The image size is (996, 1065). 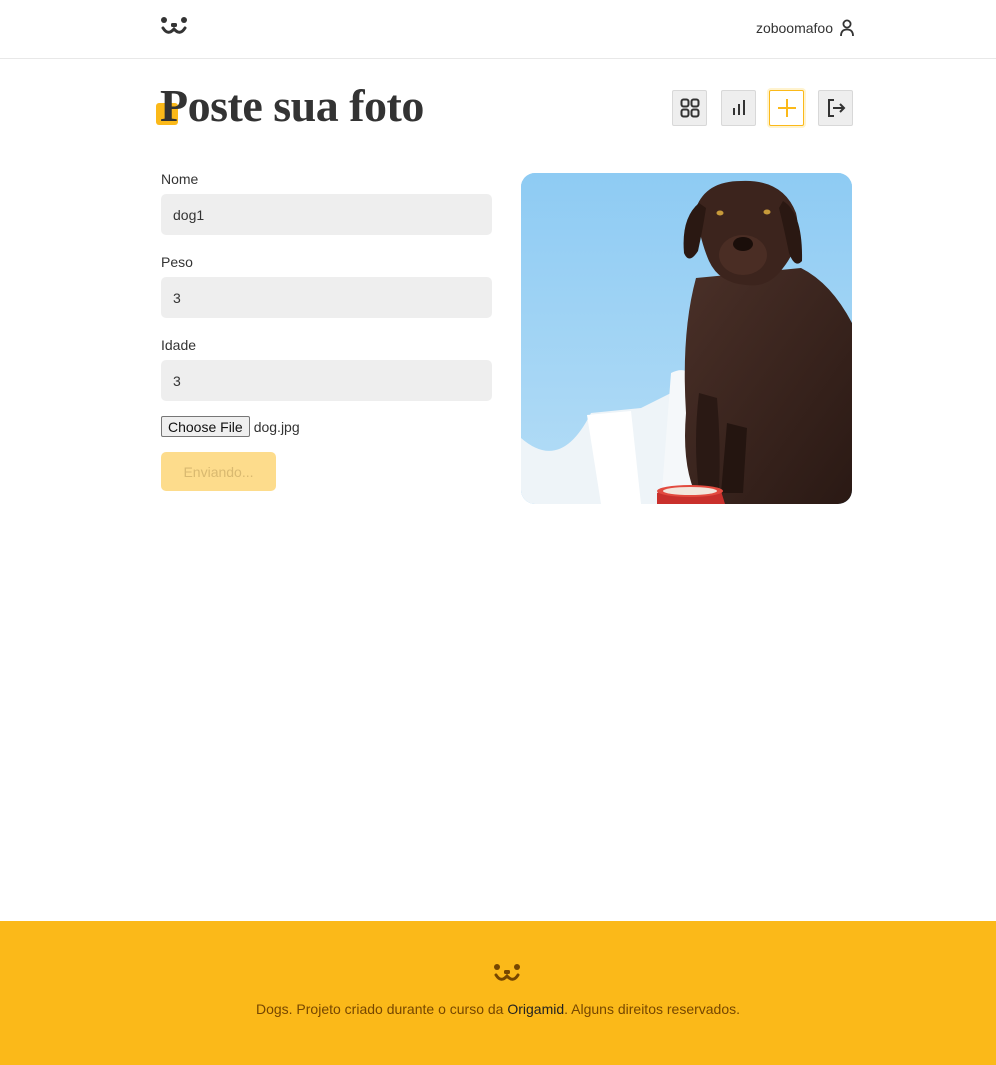 I want to click on nav-stats-button, so click(x=738, y=108).